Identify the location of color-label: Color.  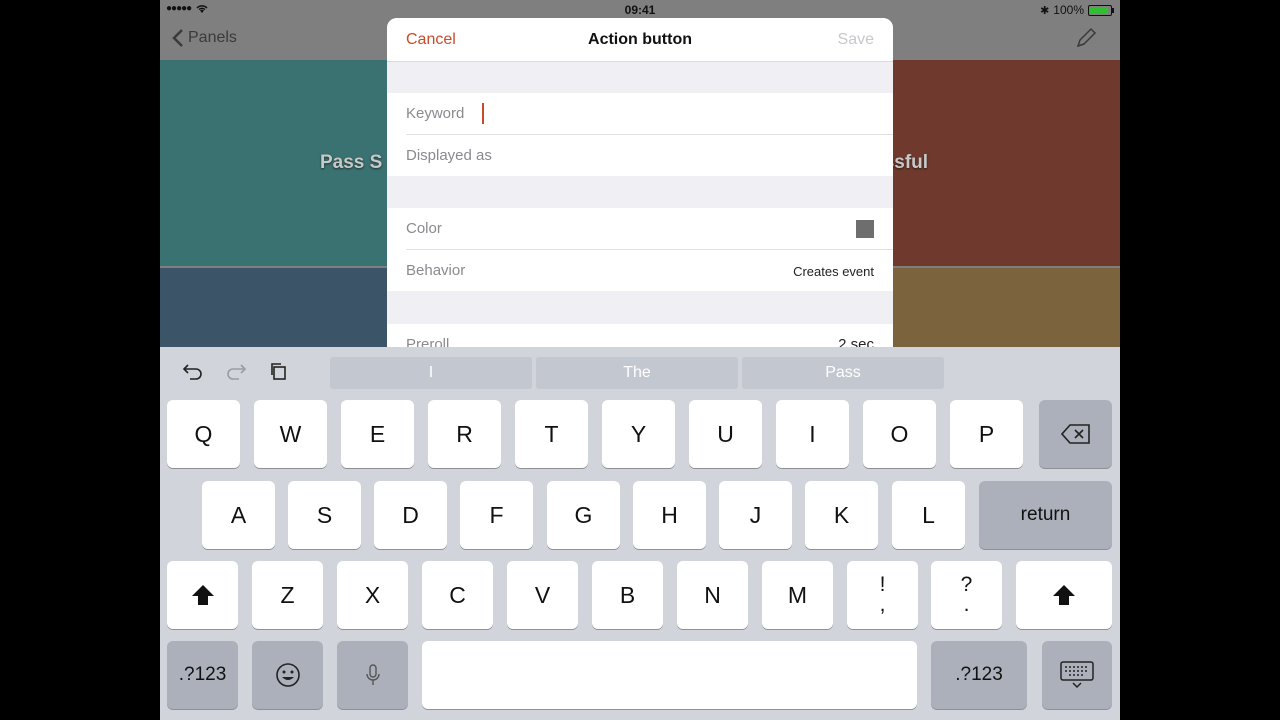
(424, 228).